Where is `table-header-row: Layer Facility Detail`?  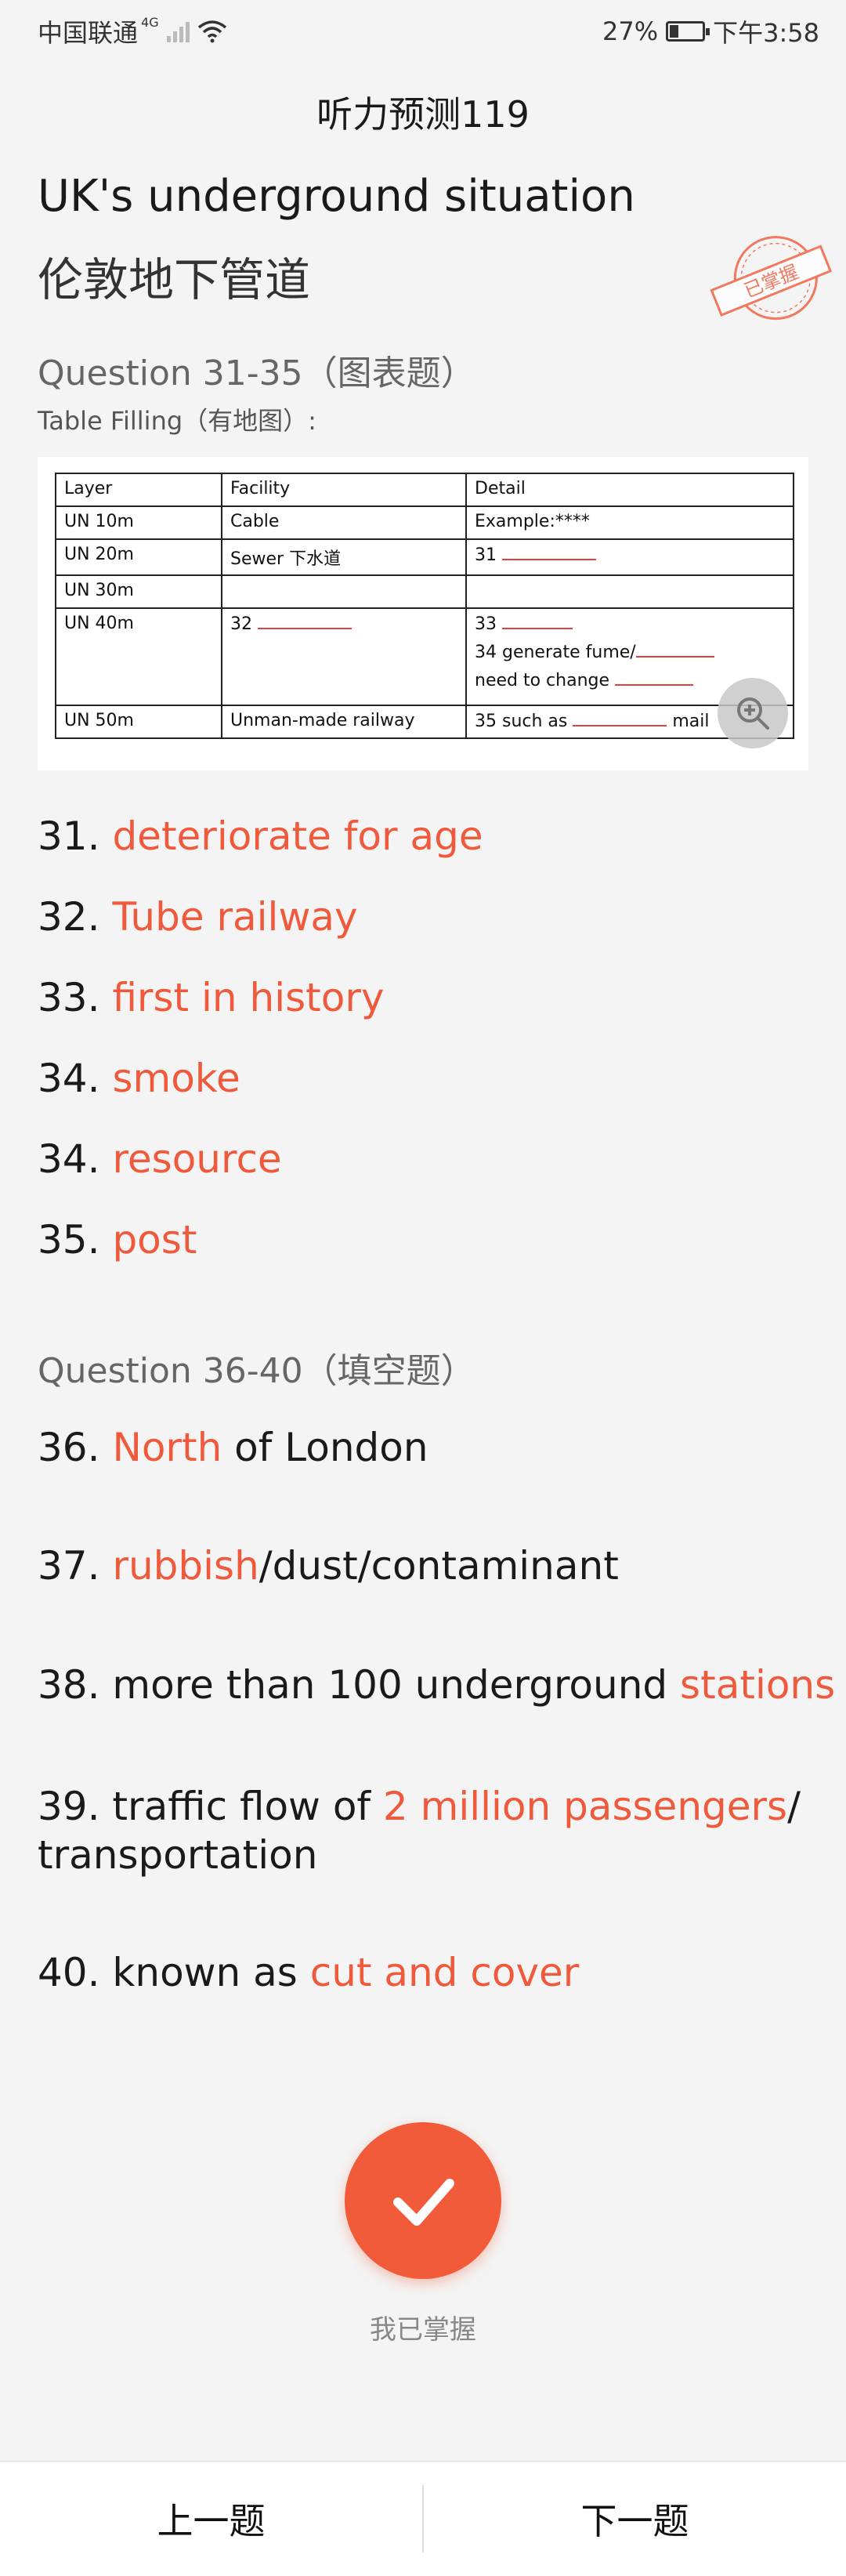 table-header-row: Layer Facility Detail is located at coordinates (425, 490).